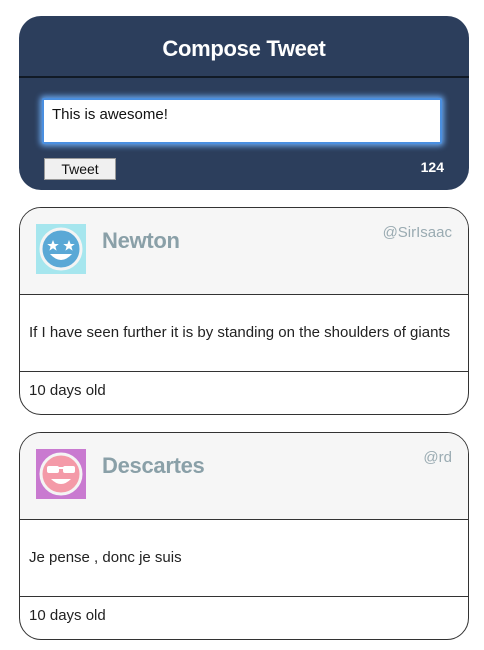 Image resolution: width=484 pixels, height=650 pixels. Describe the element at coordinates (244, 77) in the screenshot. I see `compose-divider` at that location.